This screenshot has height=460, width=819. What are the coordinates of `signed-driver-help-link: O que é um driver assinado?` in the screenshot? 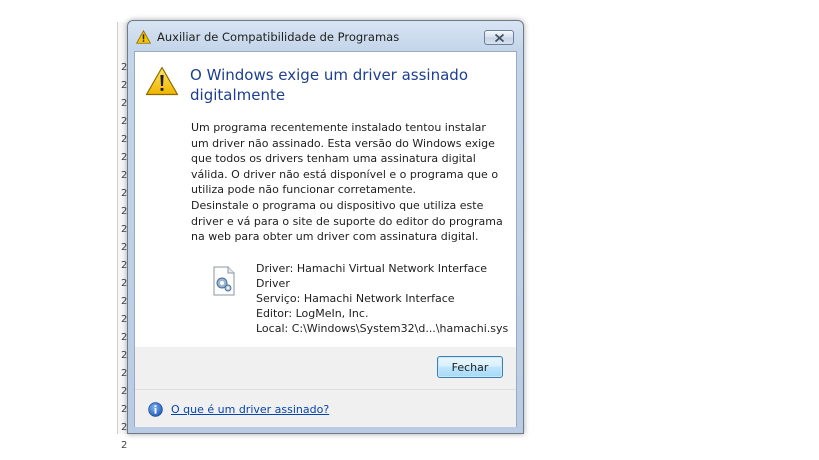 It's located at (250, 409).